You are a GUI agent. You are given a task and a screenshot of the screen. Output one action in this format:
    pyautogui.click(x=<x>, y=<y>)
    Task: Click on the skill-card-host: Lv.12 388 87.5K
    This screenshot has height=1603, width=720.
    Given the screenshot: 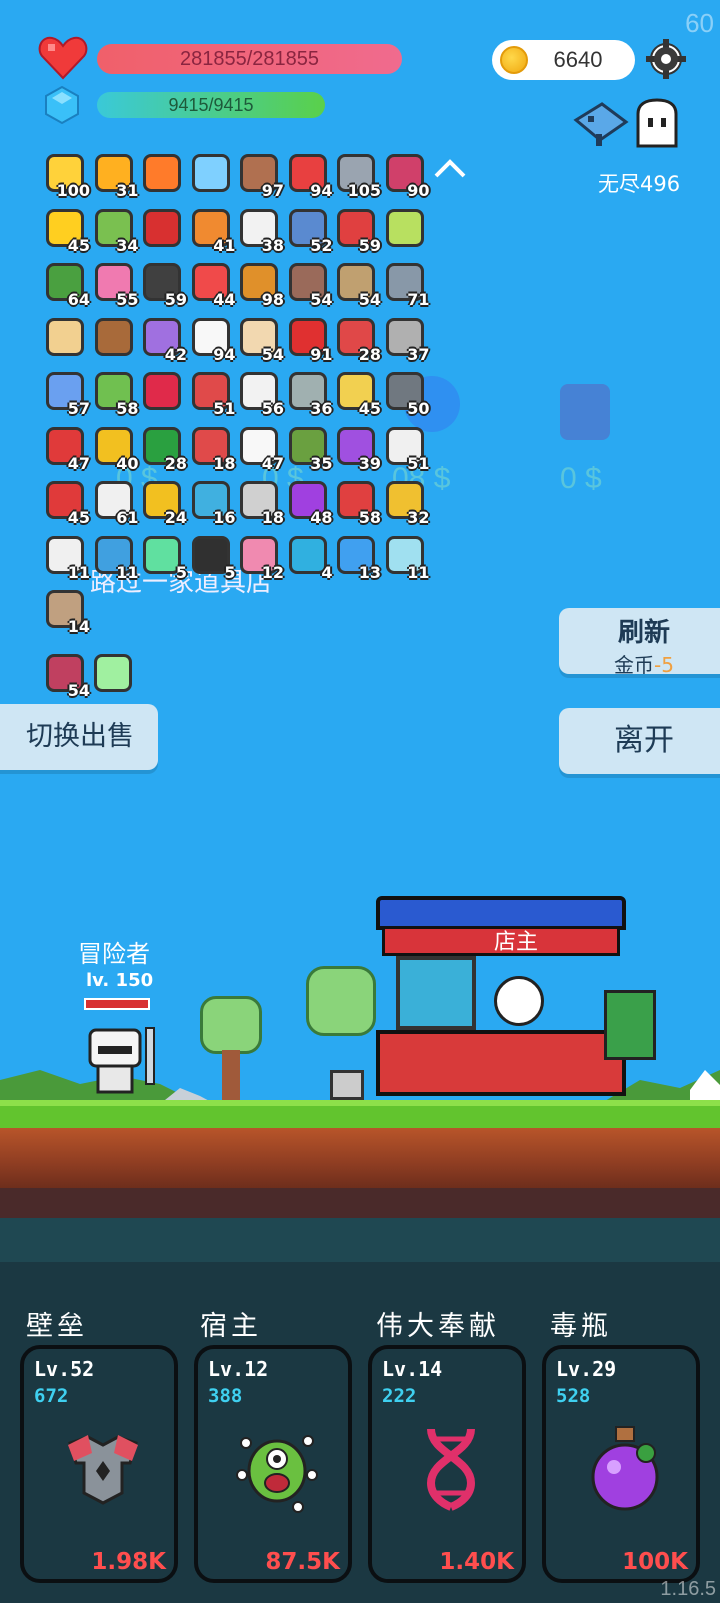 What is the action you would take?
    pyautogui.click(x=273, y=1464)
    